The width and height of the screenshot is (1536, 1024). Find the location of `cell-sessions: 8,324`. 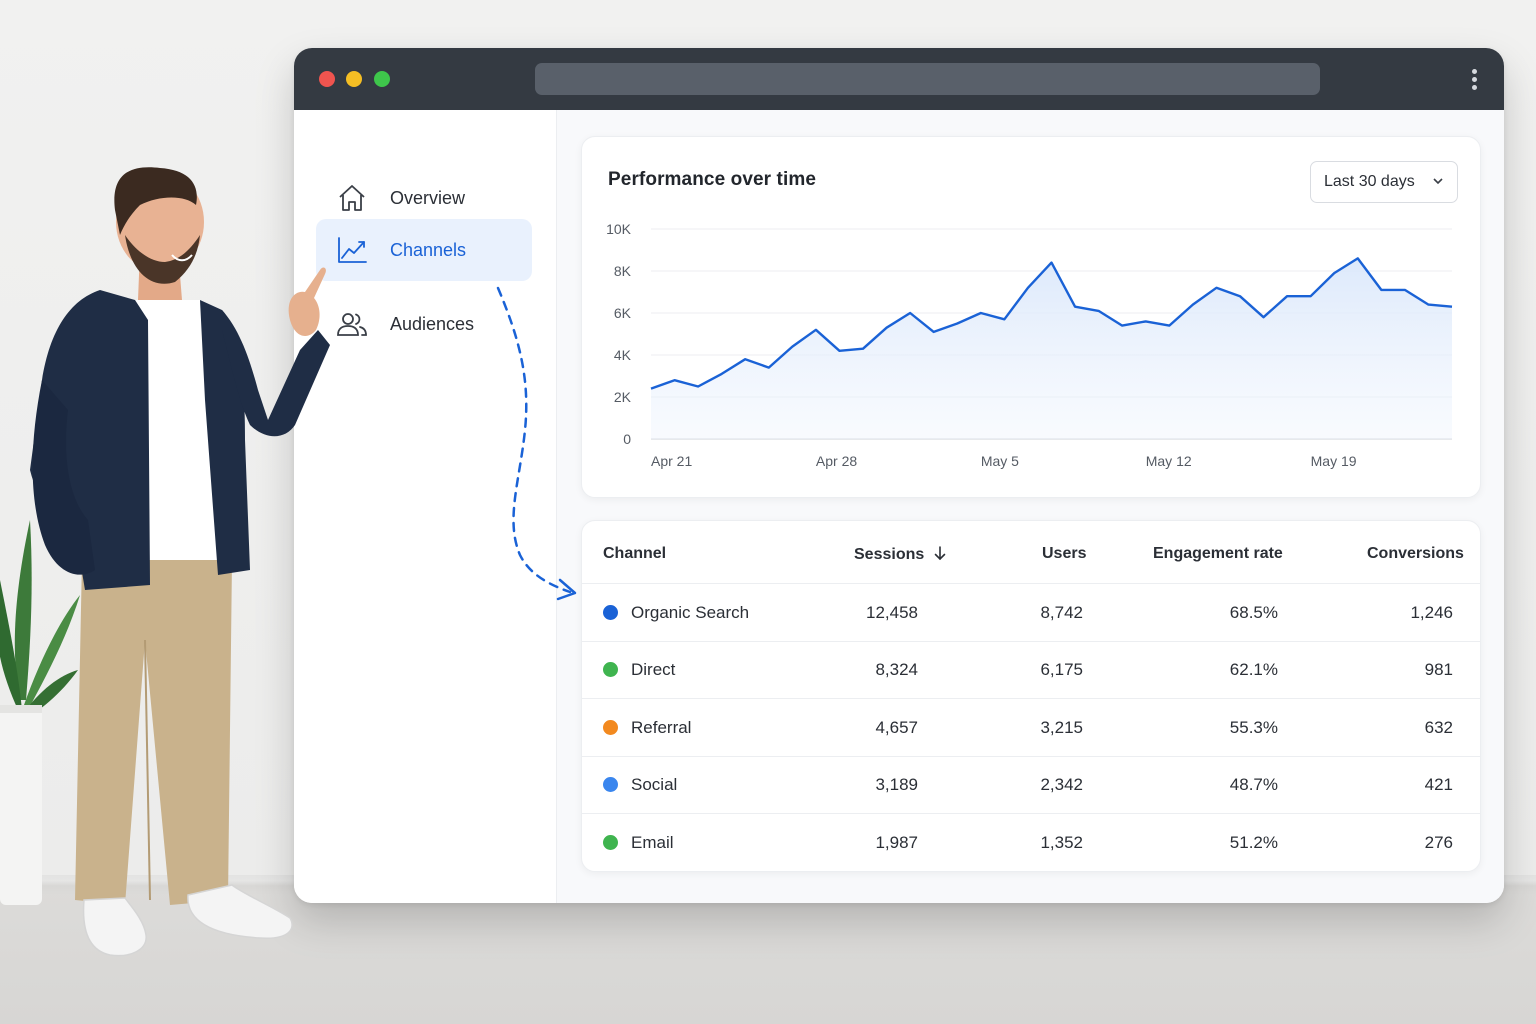

cell-sessions: 8,324 is located at coordinates (896, 670).